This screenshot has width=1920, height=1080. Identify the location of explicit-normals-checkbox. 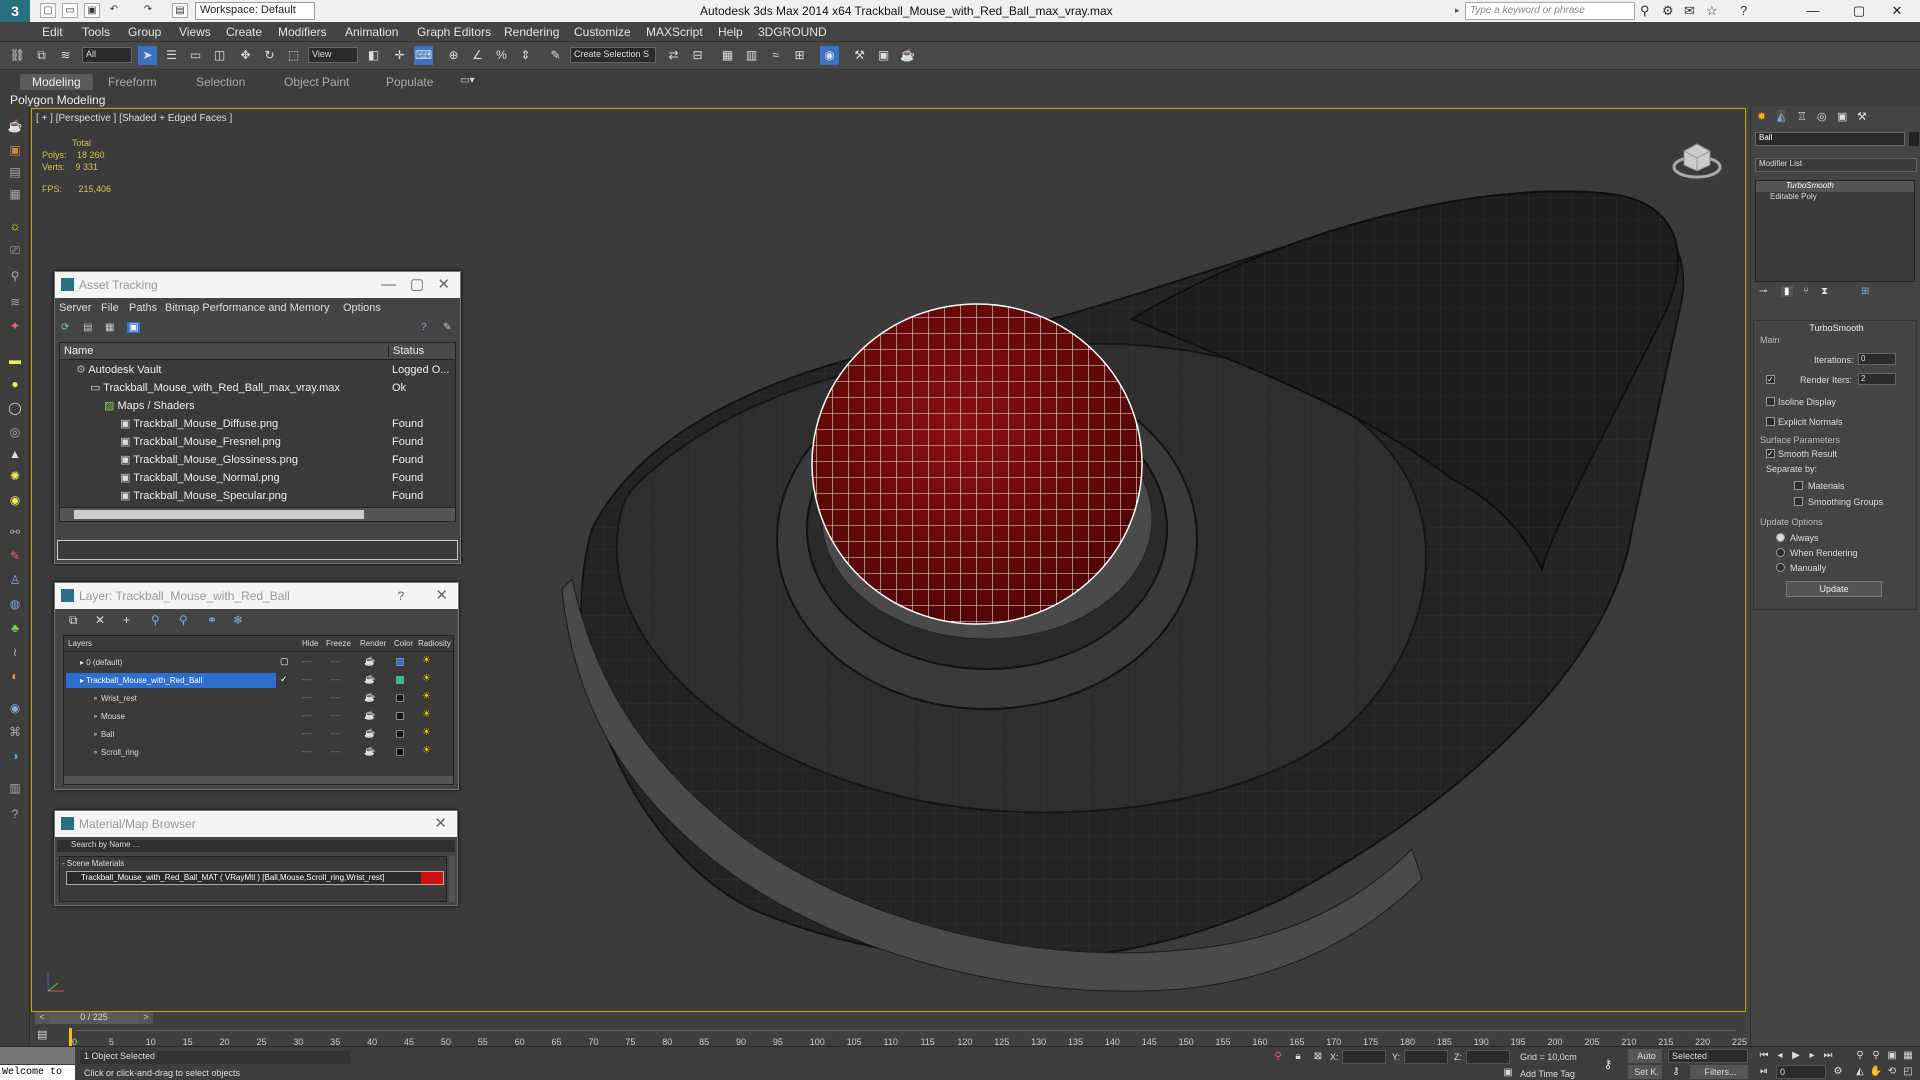
(1770, 421).